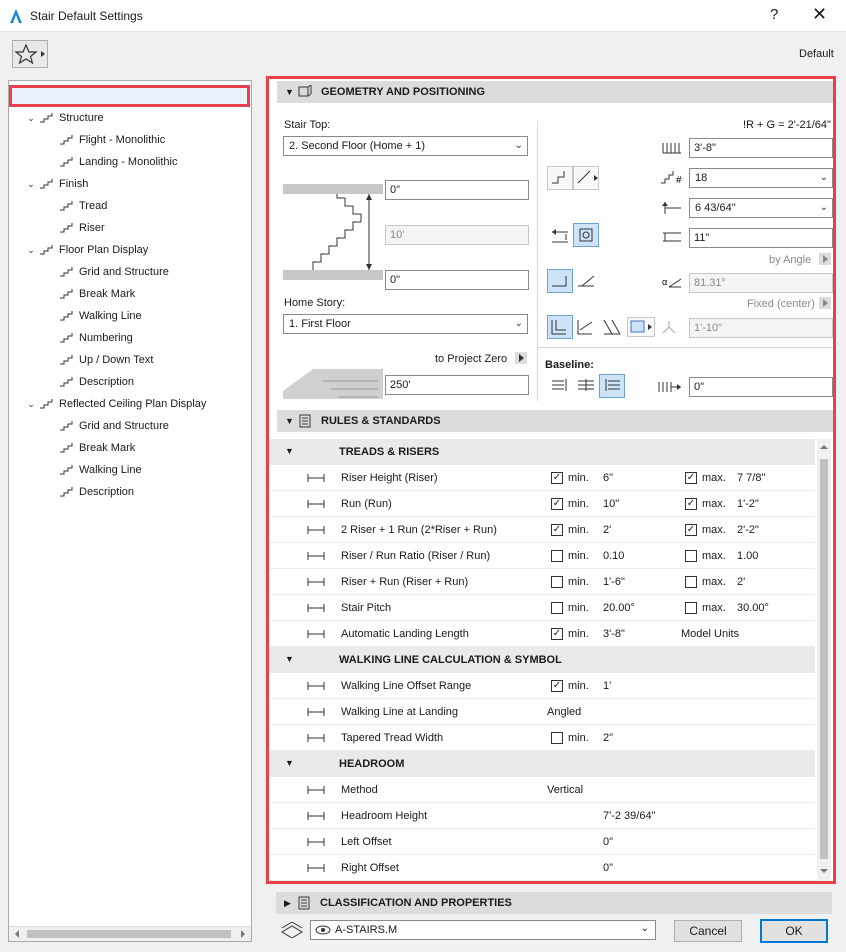  I want to click on min-value: 10", so click(611, 504).